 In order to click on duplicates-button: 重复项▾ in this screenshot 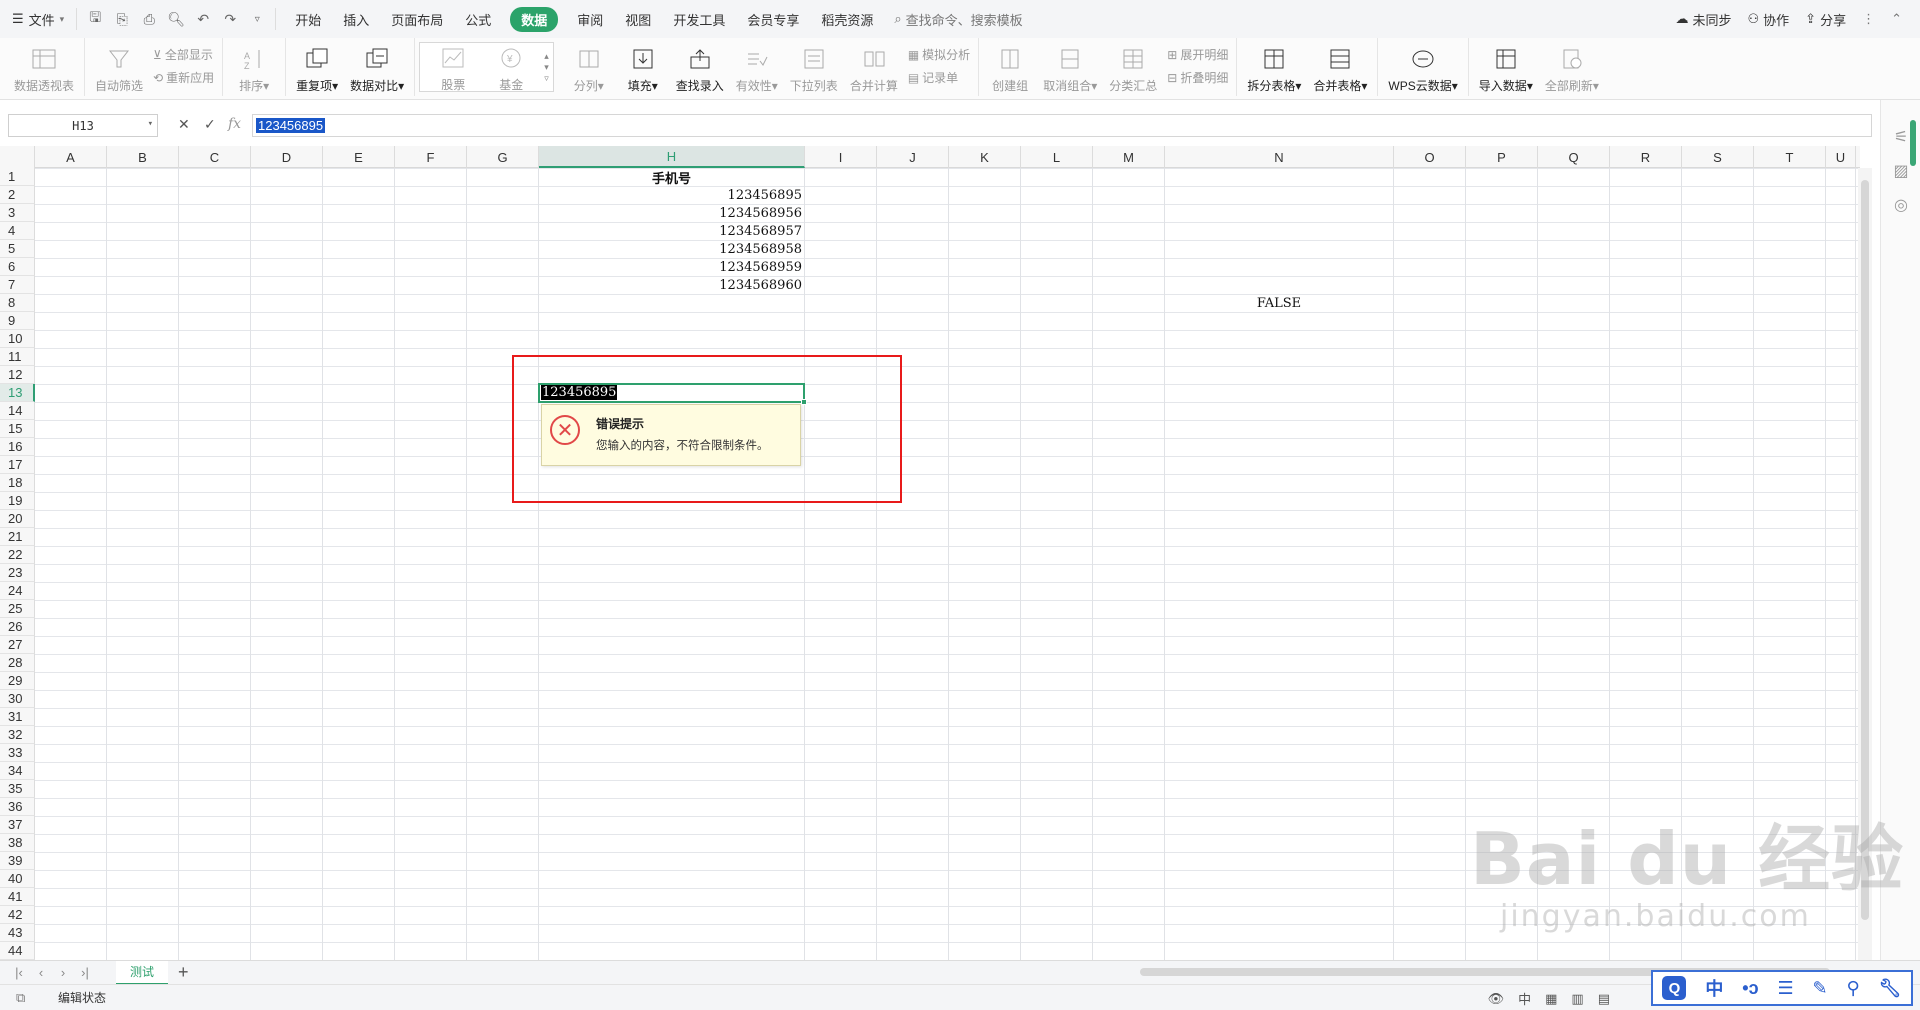, I will do `click(317, 66)`.